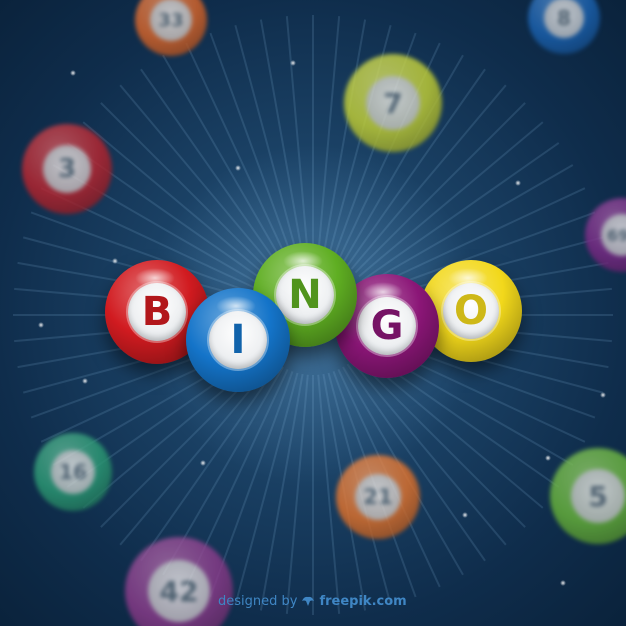  What do you see at coordinates (305, 295) in the screenshot?
I see `title-letter-n: N` at bounding box center [305, 295].